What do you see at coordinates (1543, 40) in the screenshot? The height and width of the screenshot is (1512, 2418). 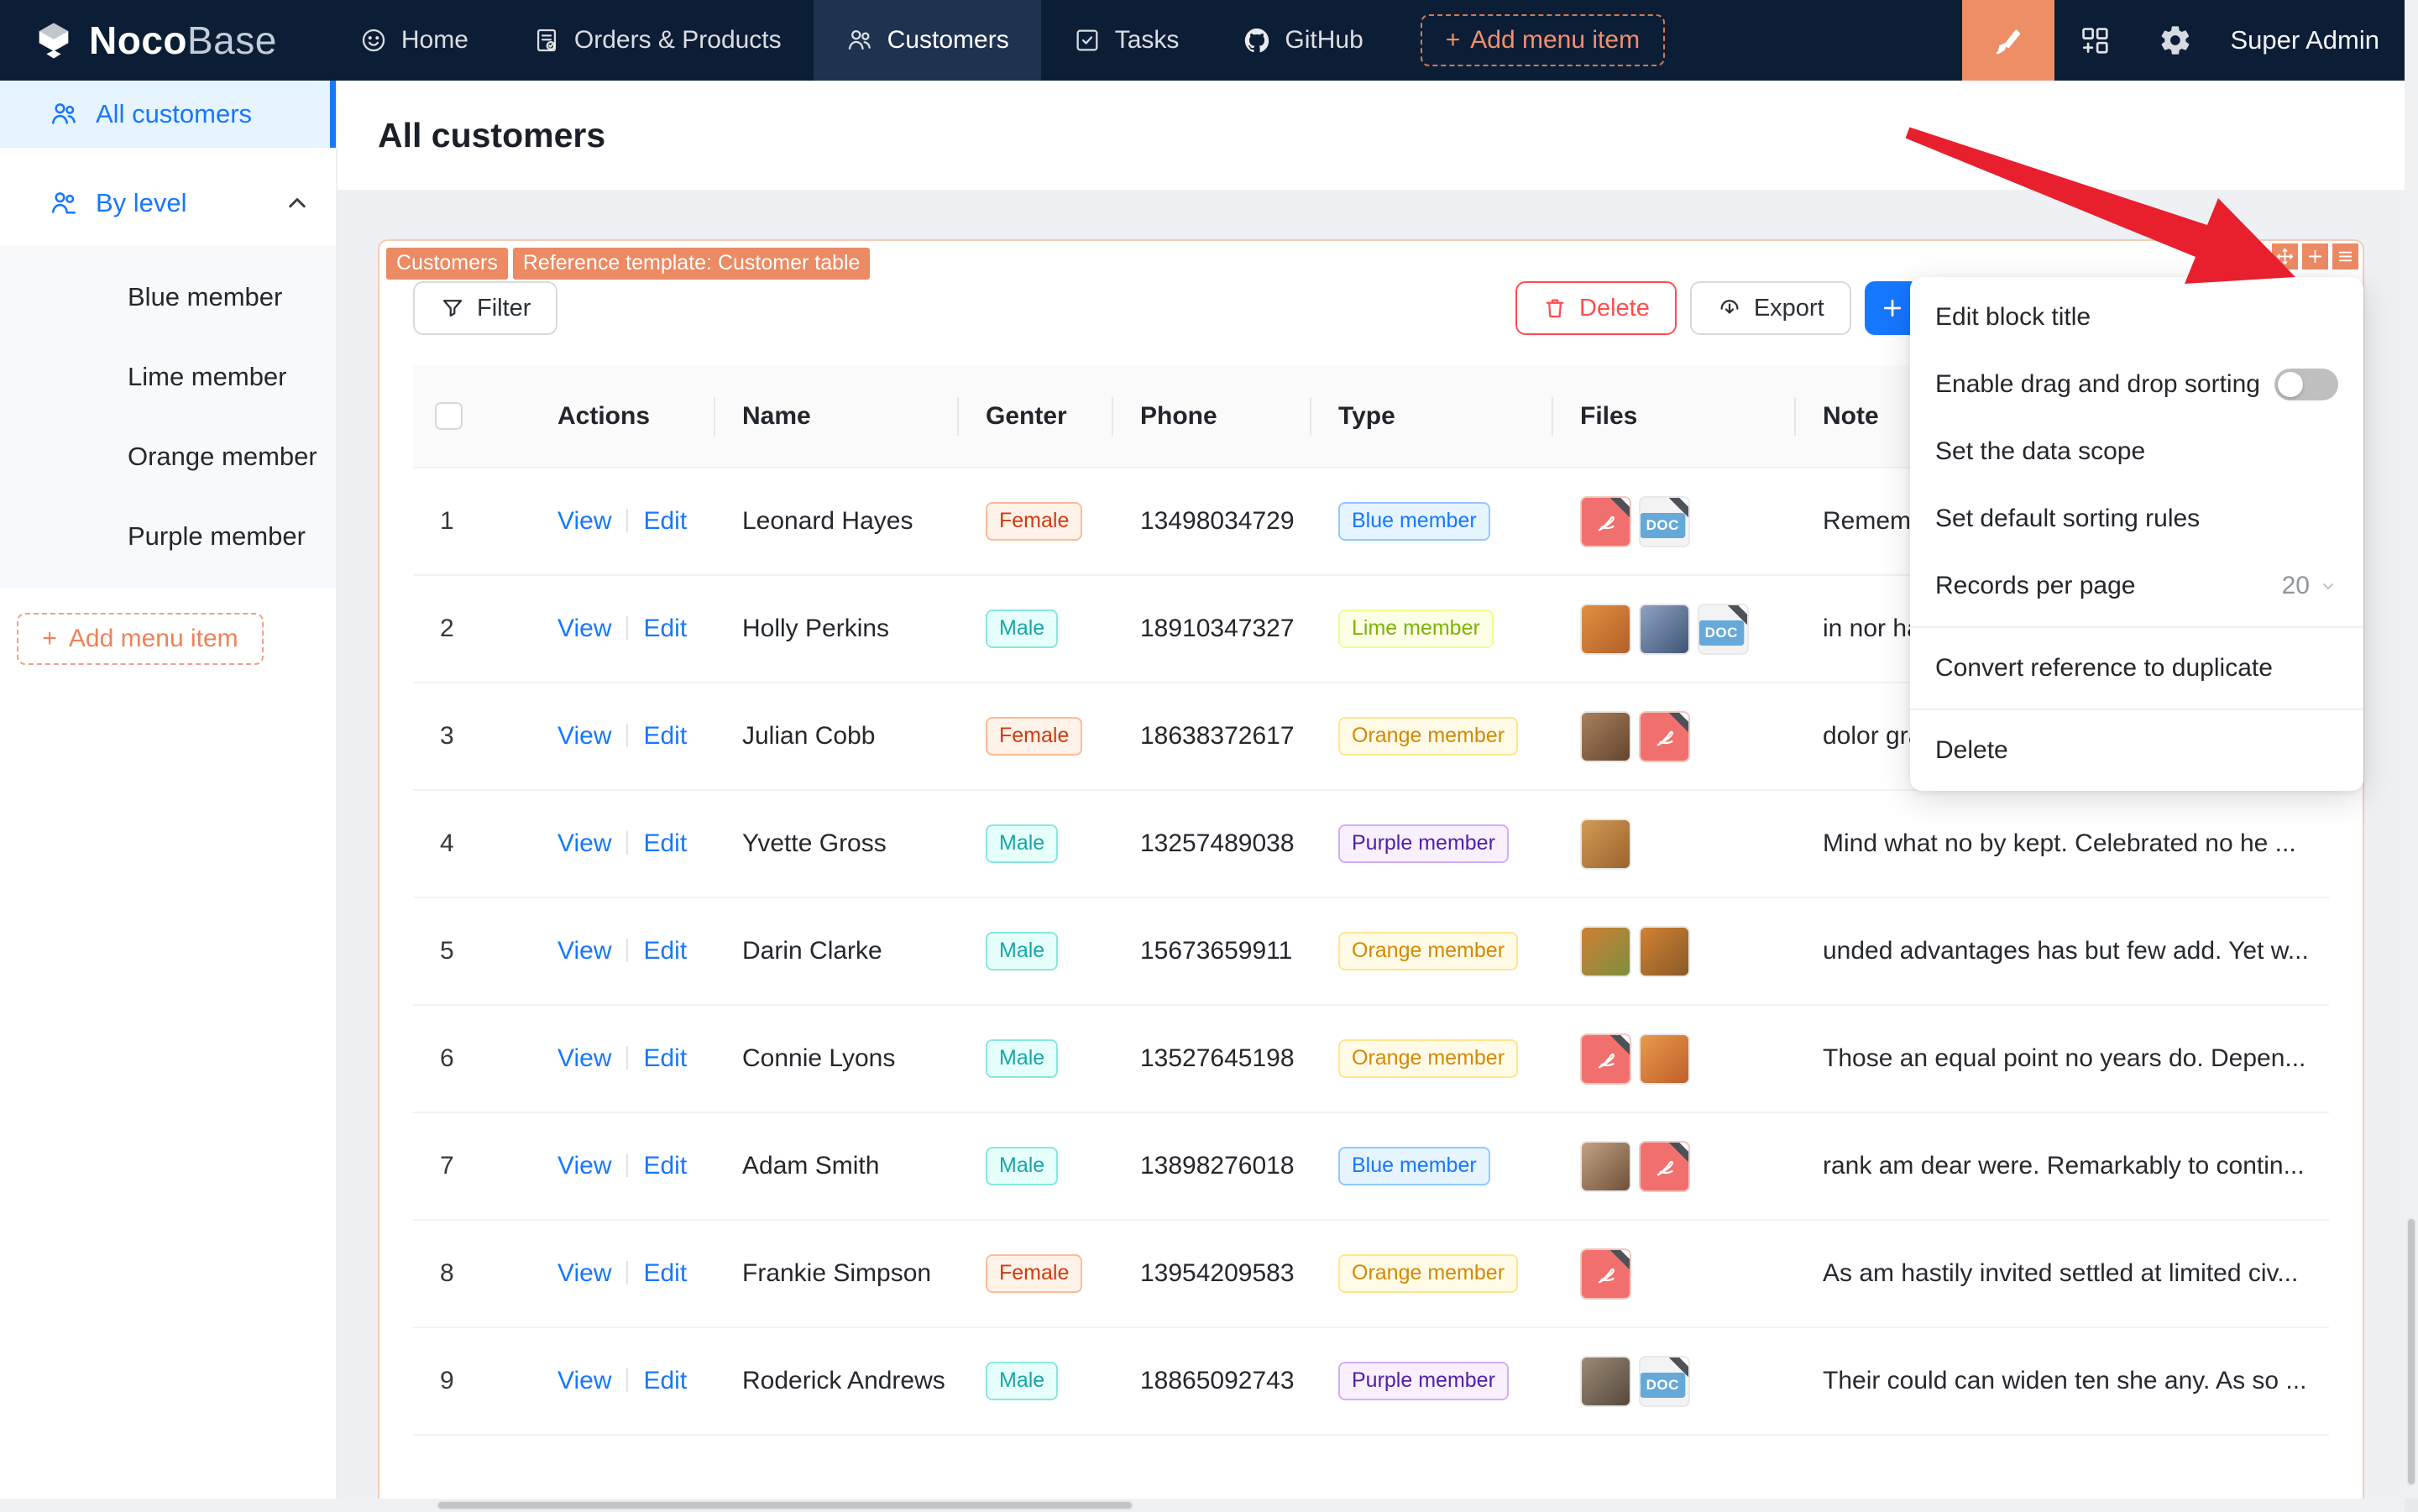 I see `navbar-add-menu-item-button: + Add menu item` at bounding box center [1543, 40].